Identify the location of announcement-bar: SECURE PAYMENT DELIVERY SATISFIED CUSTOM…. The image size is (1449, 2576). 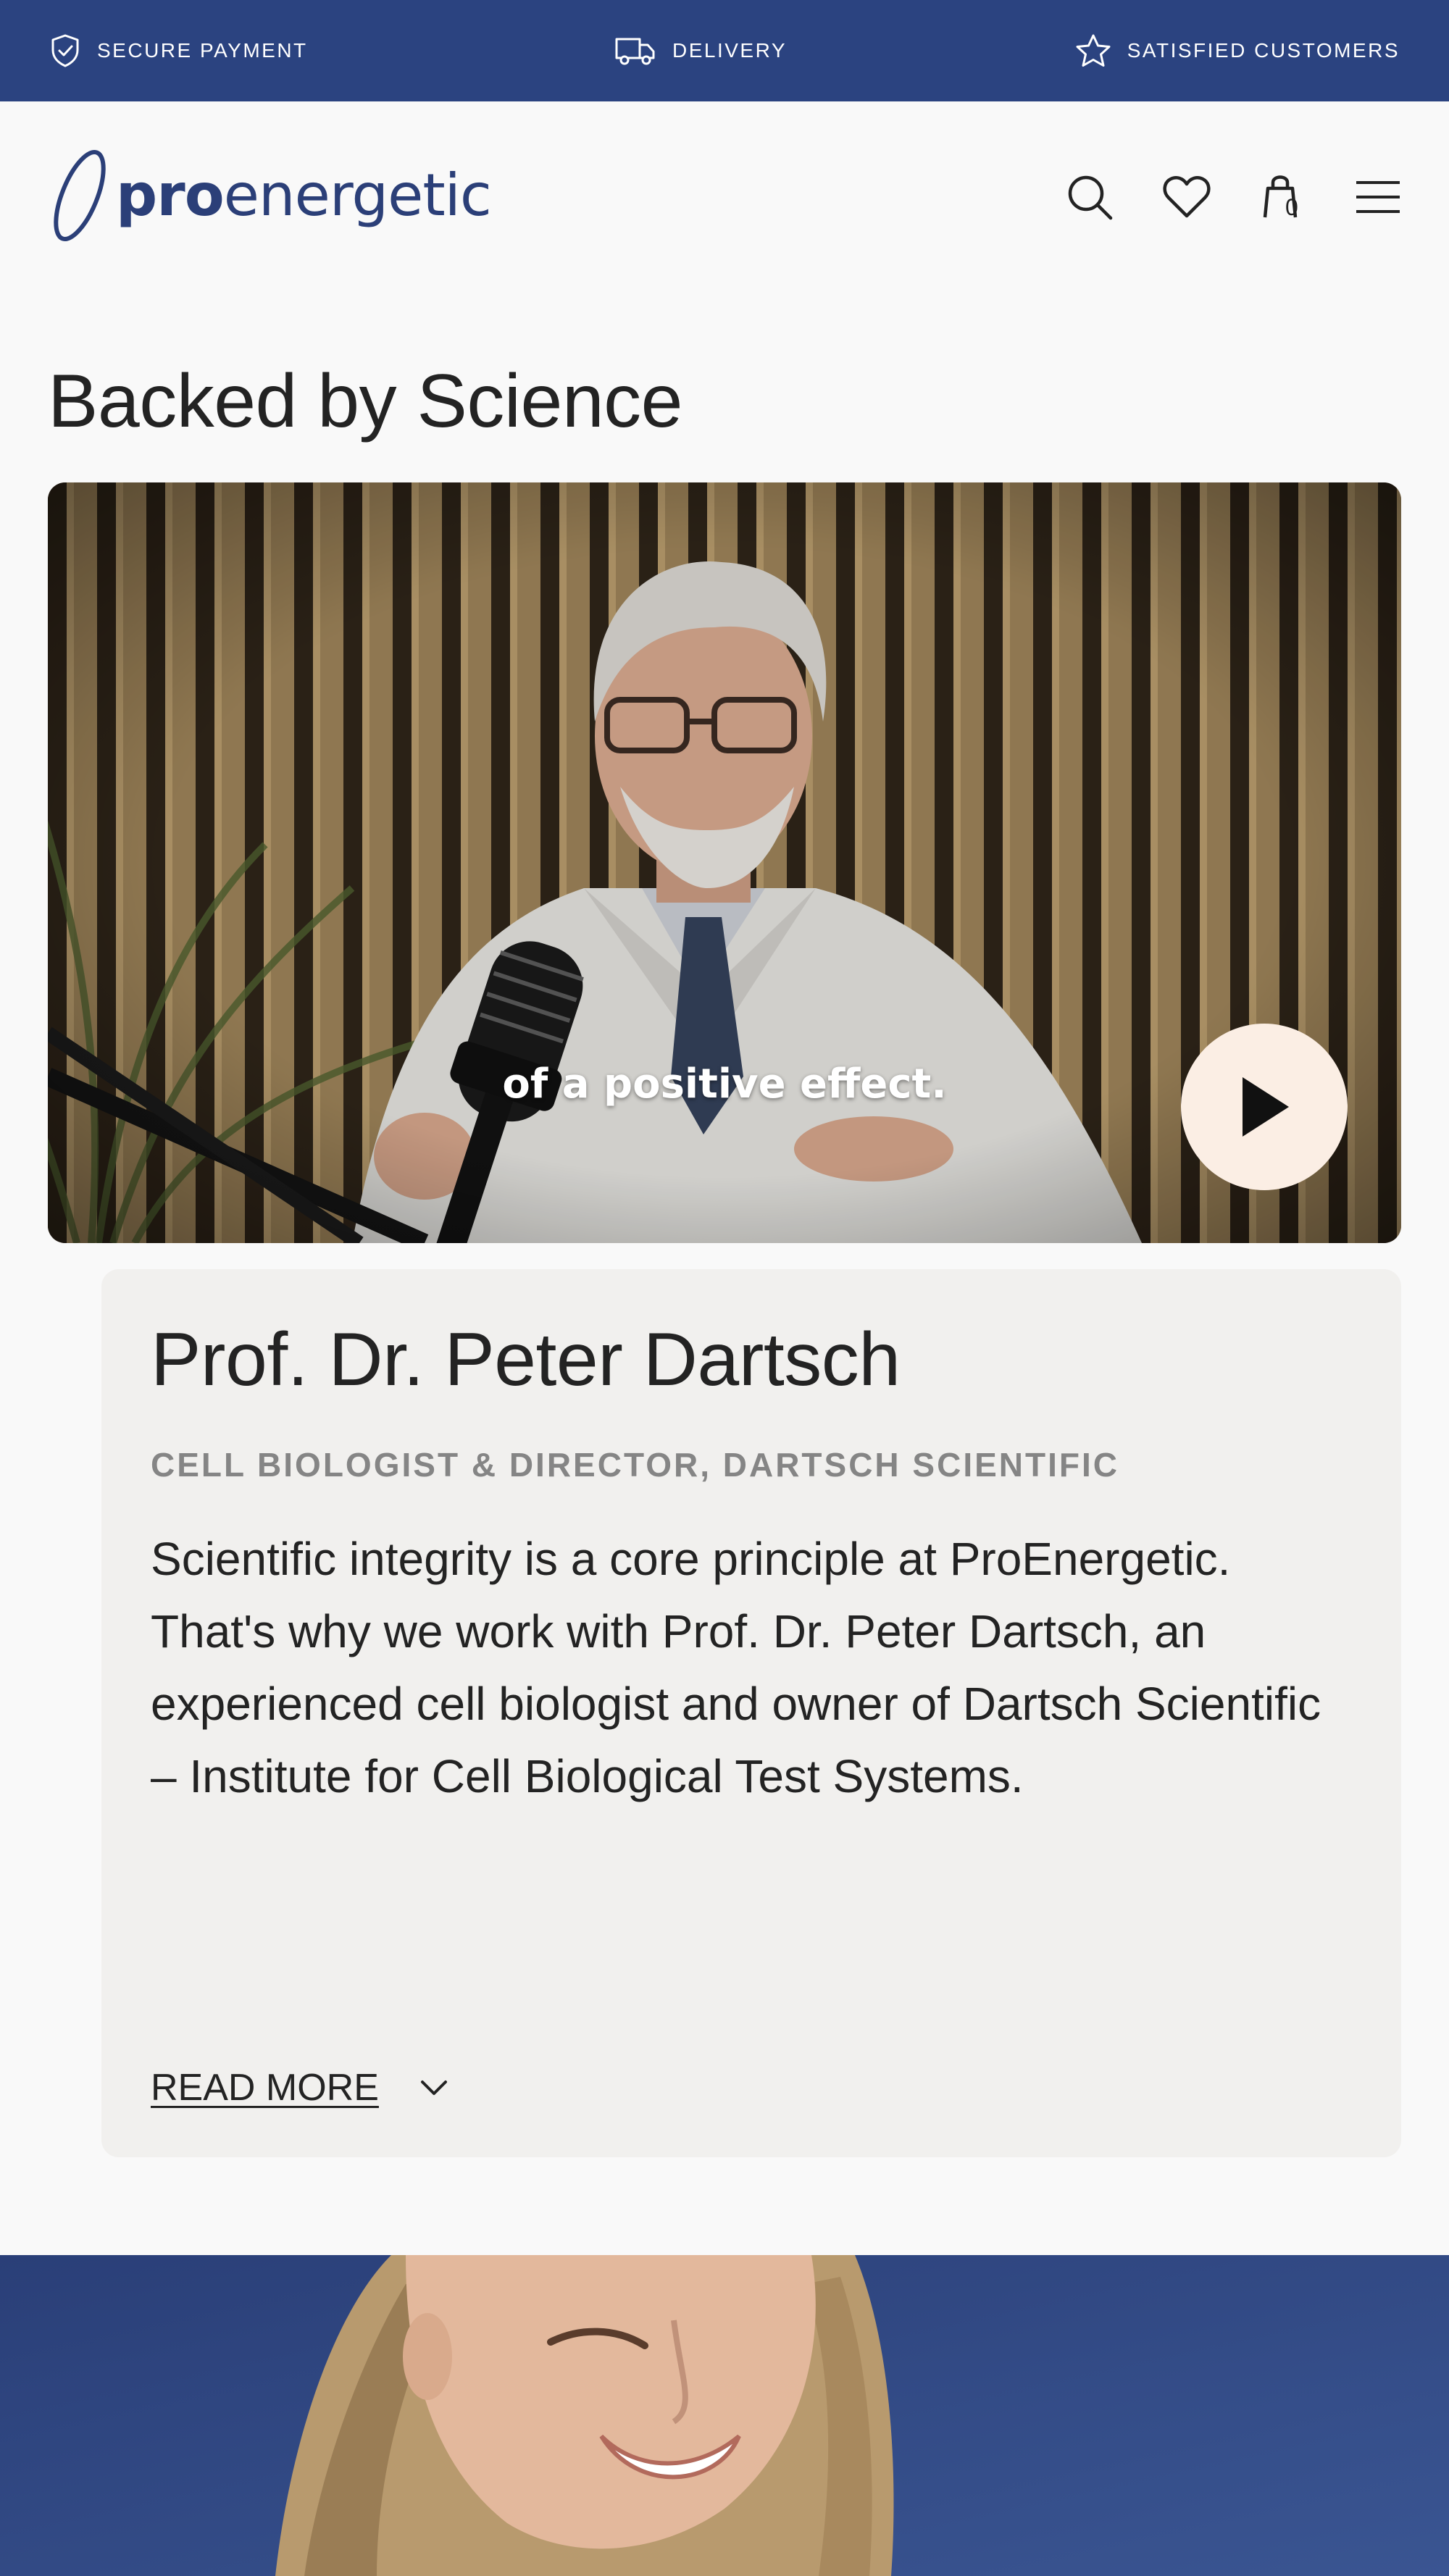
(724, 50).